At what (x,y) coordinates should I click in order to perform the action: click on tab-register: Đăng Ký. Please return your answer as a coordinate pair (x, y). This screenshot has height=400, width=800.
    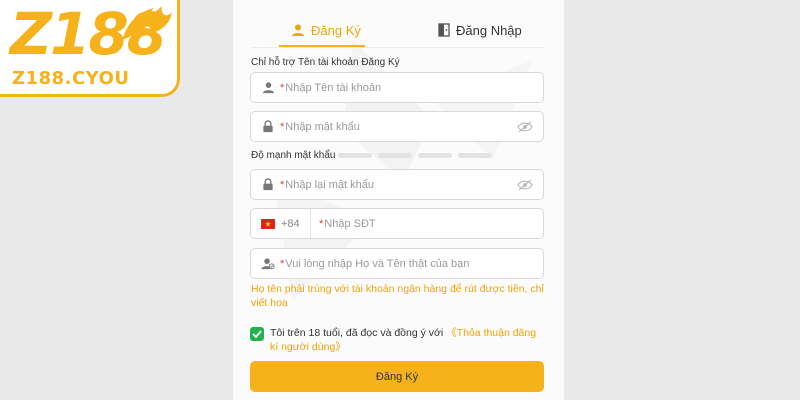
    Looking at the image, I should click on (326, 30).